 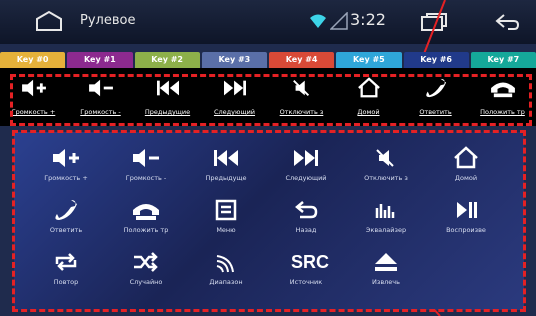 What do you see at coordinates (226, 178) in the screenshot?
I see `function-label: Предыдуще` at bounding box center [226, 178].